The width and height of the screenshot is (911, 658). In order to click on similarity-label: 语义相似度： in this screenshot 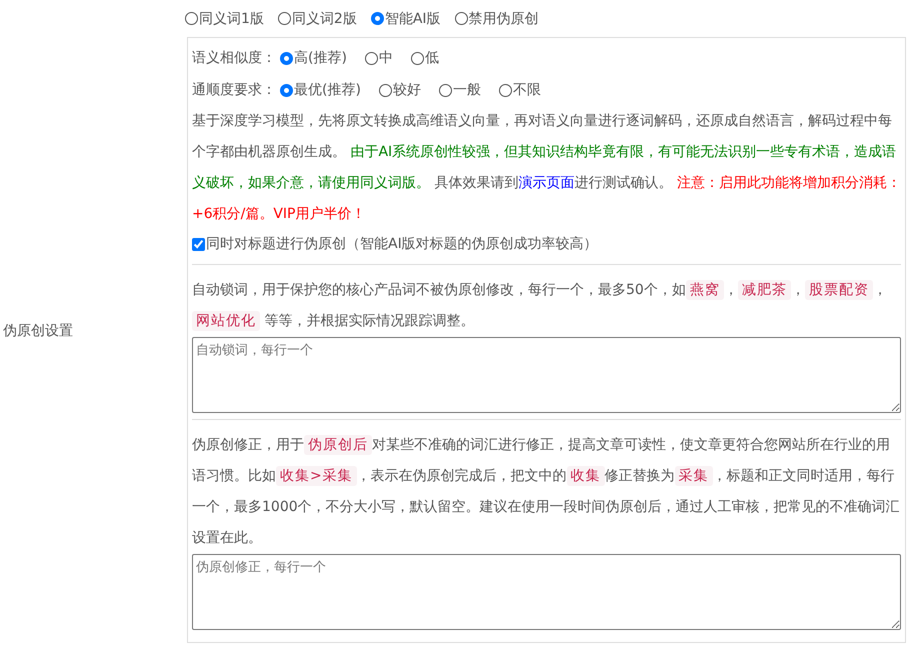, I will do `click(234, 58)`.